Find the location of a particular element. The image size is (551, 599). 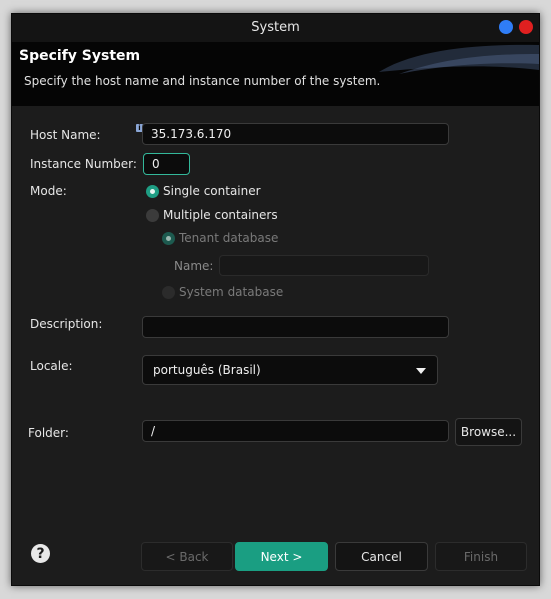

chevron-down-icon is located at coordinates (421, 371).